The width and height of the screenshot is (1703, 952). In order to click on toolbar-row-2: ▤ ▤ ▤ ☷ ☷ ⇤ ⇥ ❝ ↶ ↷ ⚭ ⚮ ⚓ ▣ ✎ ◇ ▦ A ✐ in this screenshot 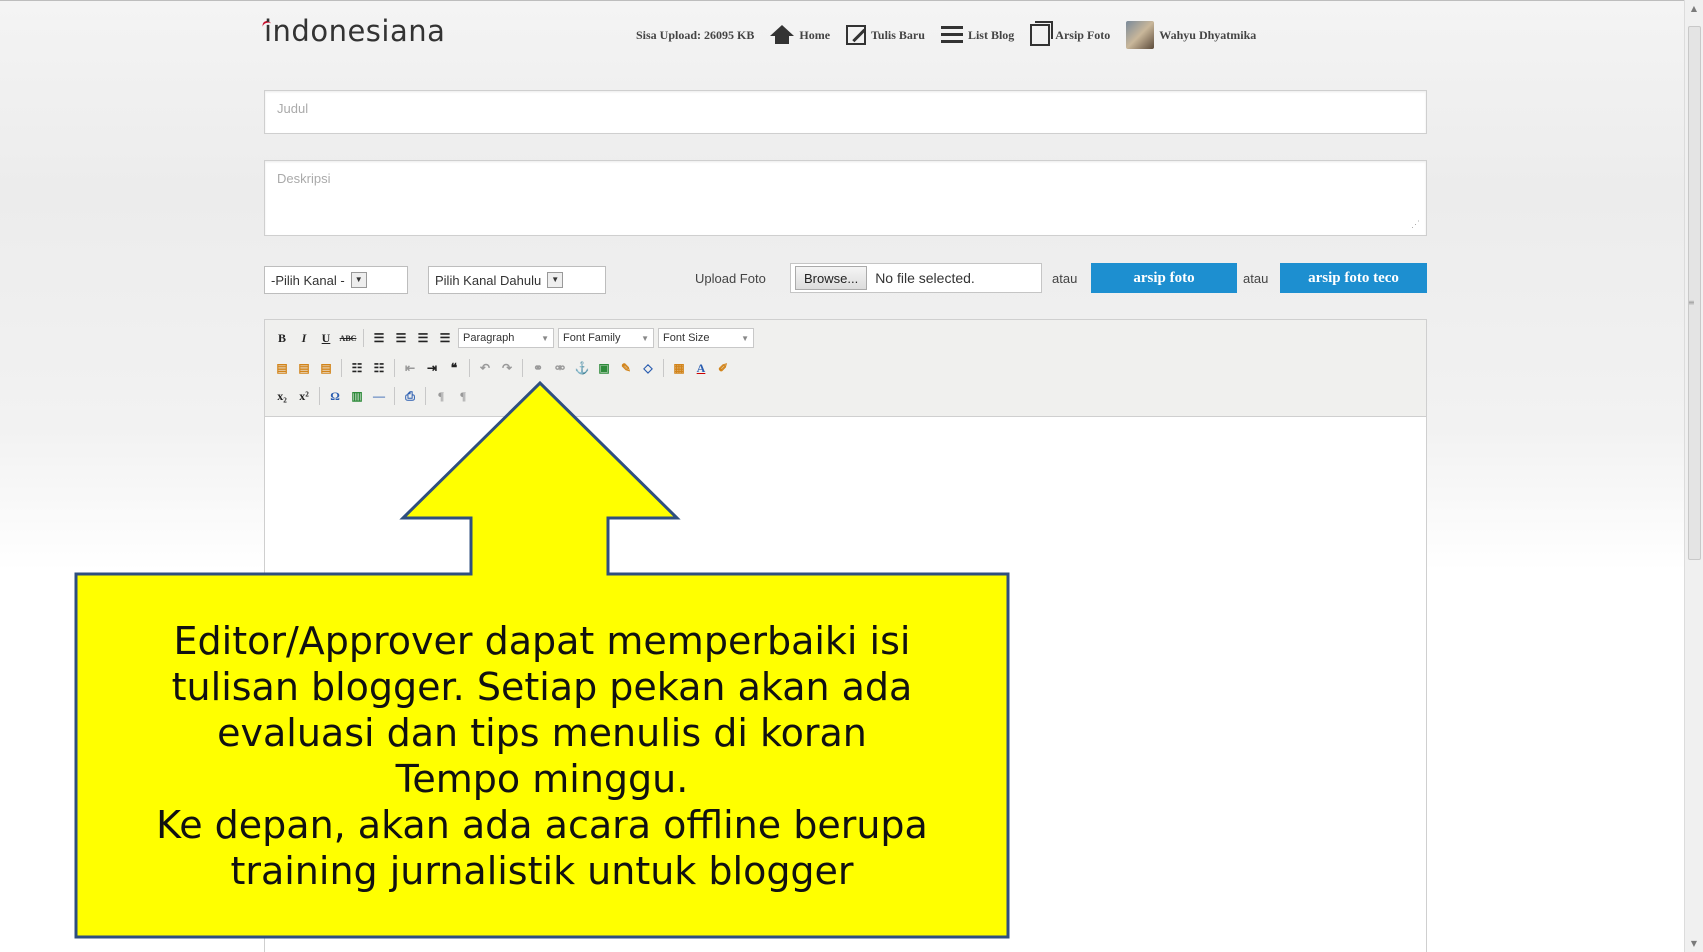, I will do `click(502, 368)`.